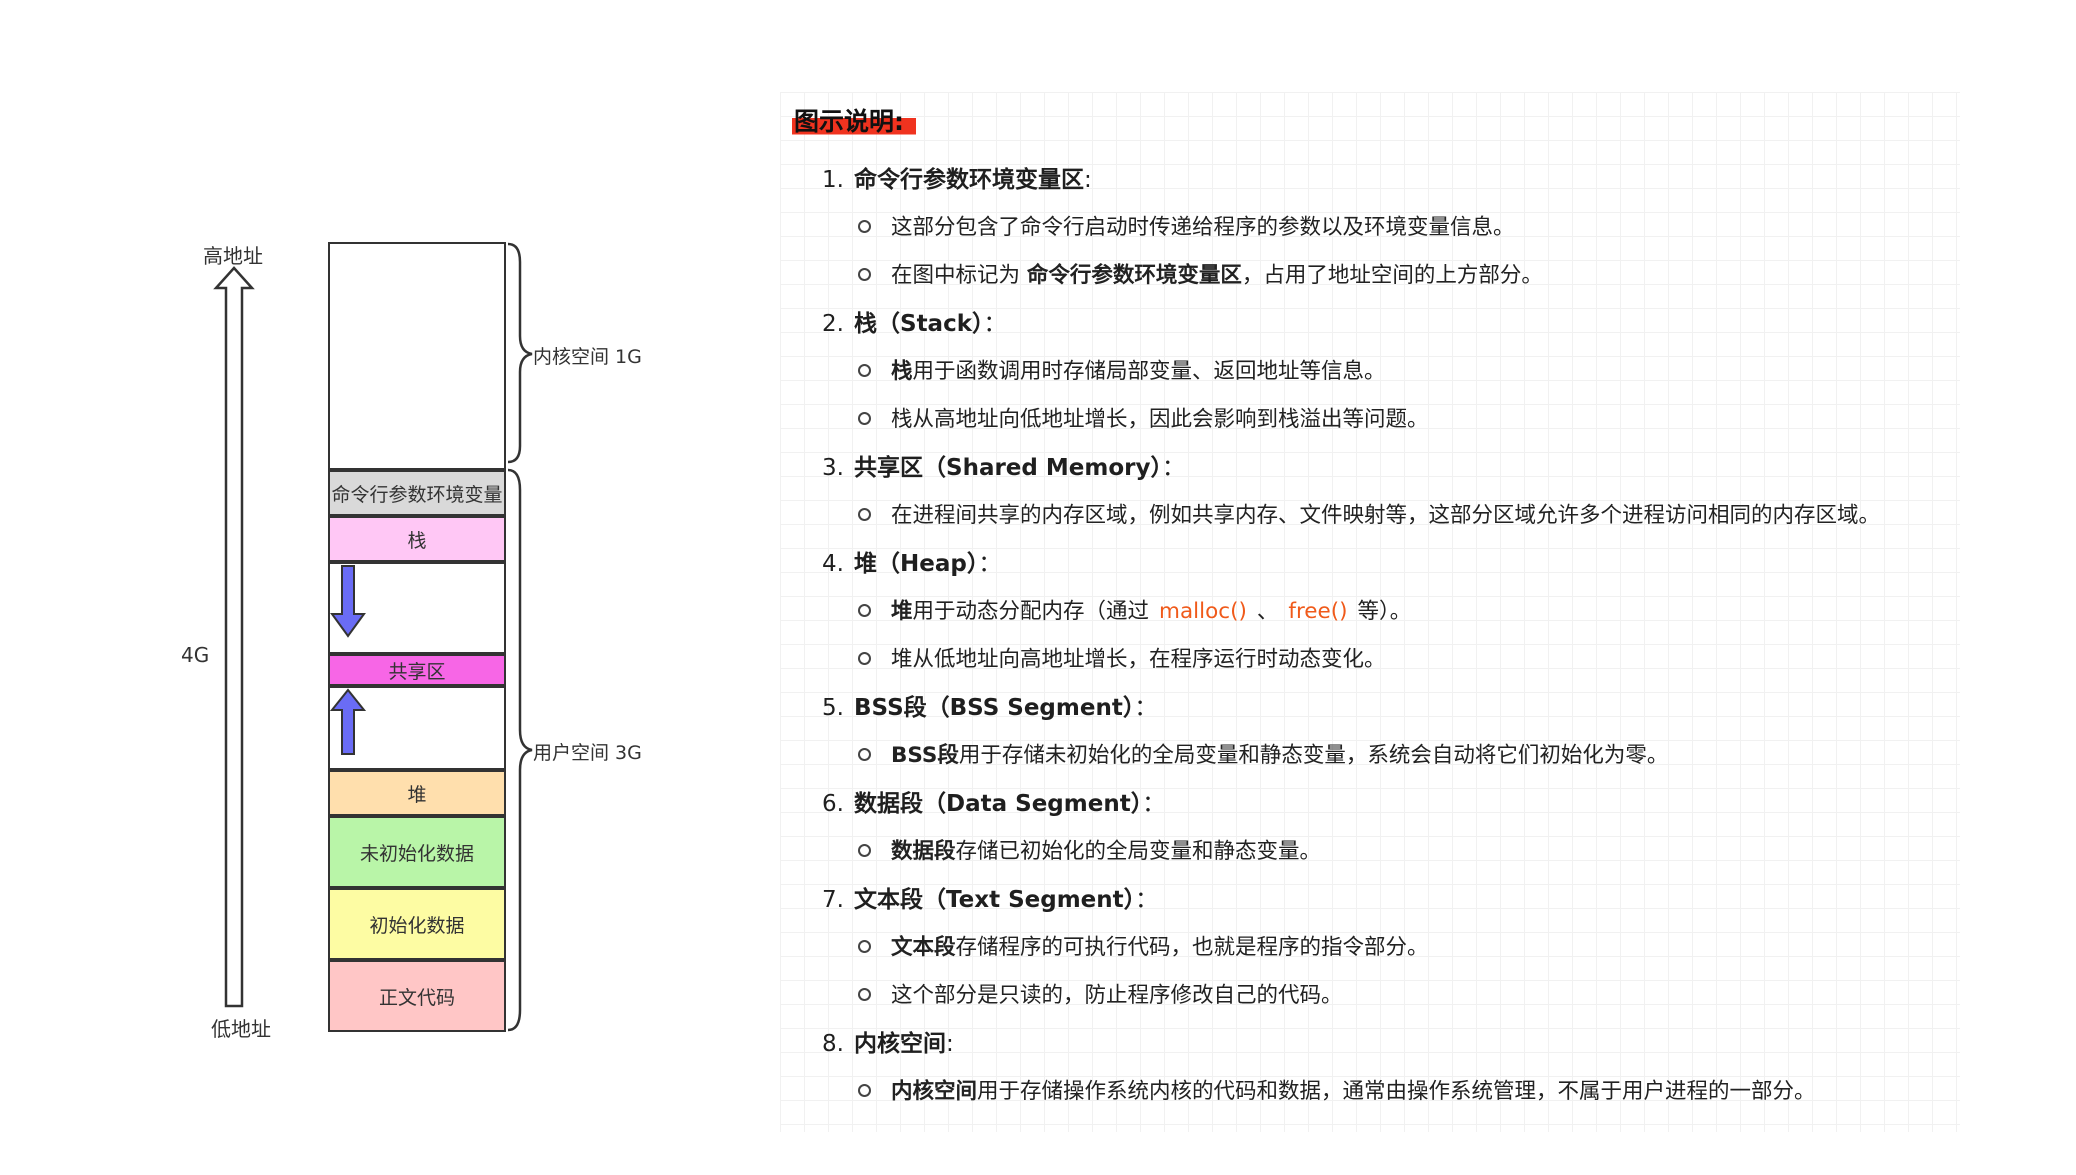 This screenshot has height=1175, width=2076. Describe the element at coordinates (348, 601) in the screenshot. I see `stack-down-arrow-icon` at that location.